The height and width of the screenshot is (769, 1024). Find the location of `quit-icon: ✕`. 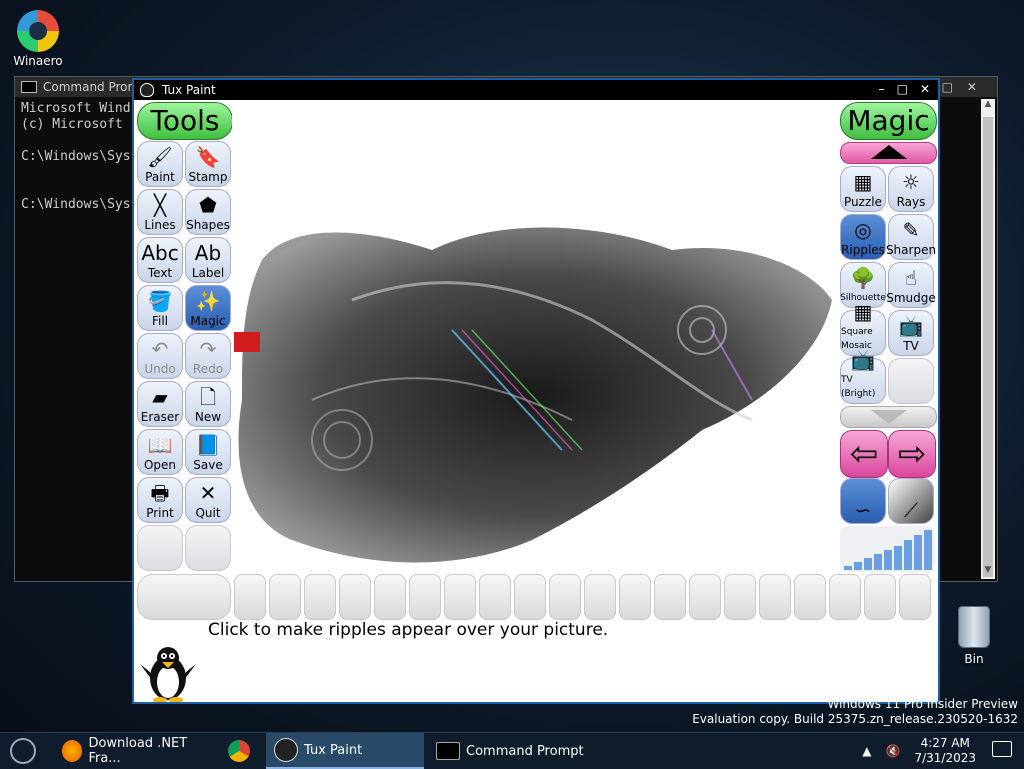

quit-icon: ✕ is located at coordinates (208, 493).